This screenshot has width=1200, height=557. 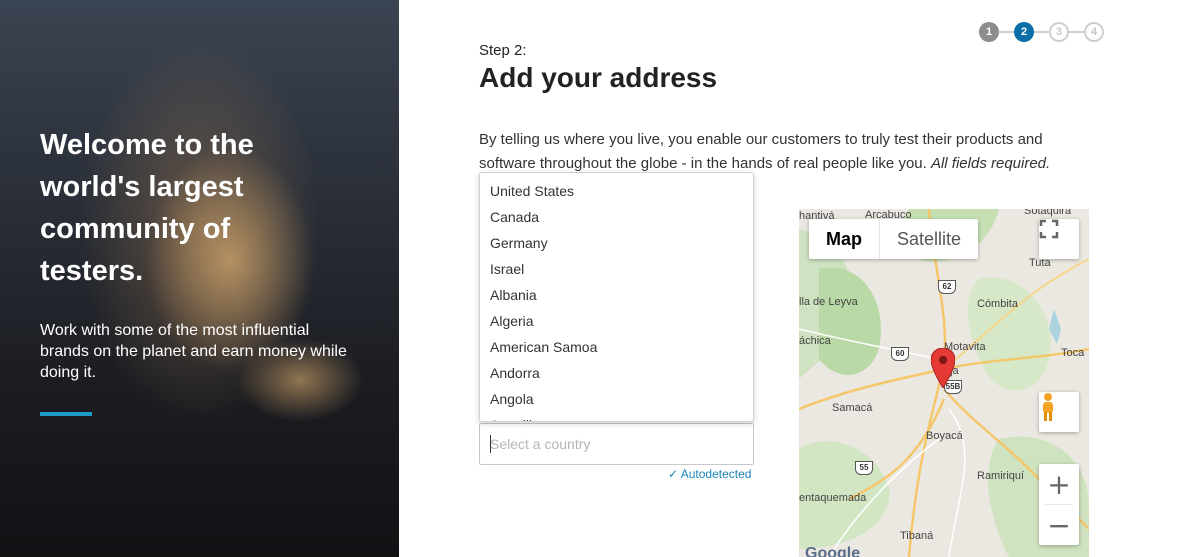 What do you see at coordinates (1048, 213) in the screenshot?
I see `map-place-label: Sotaquirá` at bounding box center [1048, 213].